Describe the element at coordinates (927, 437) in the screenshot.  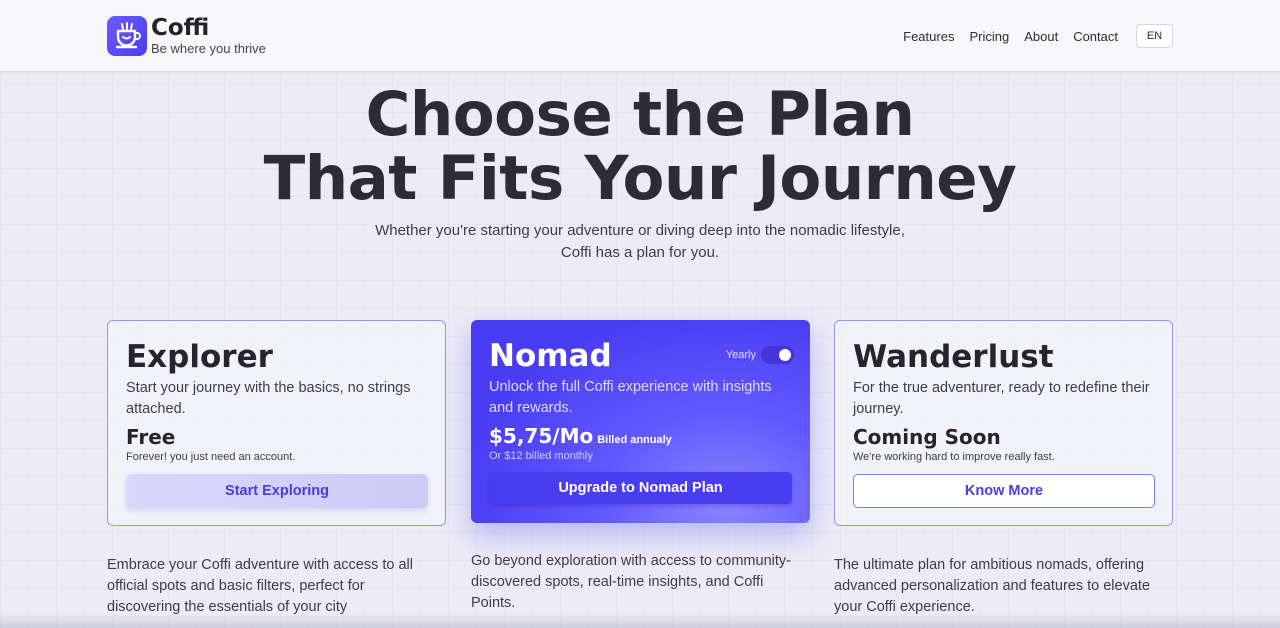
I see `plan-price: Coming Soon` at that location.